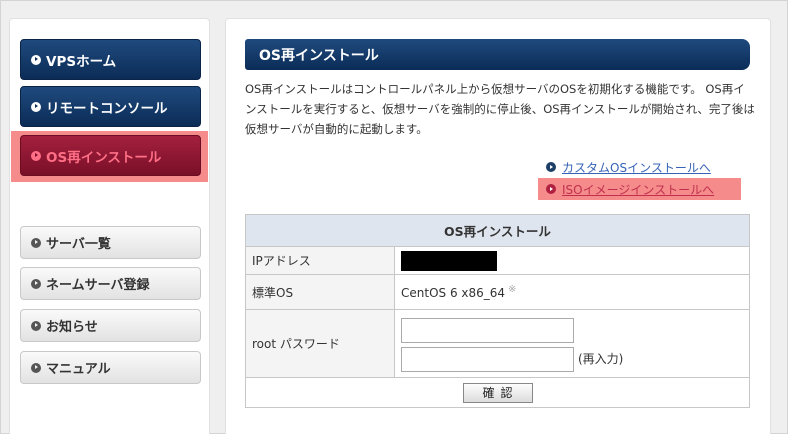 This screenshot has width=788, height=434. What do you see at coordinates (453, 293) in the screenshot?
I see `os-value: CentOS 6 x86_64` at bounding box center [453, 293].